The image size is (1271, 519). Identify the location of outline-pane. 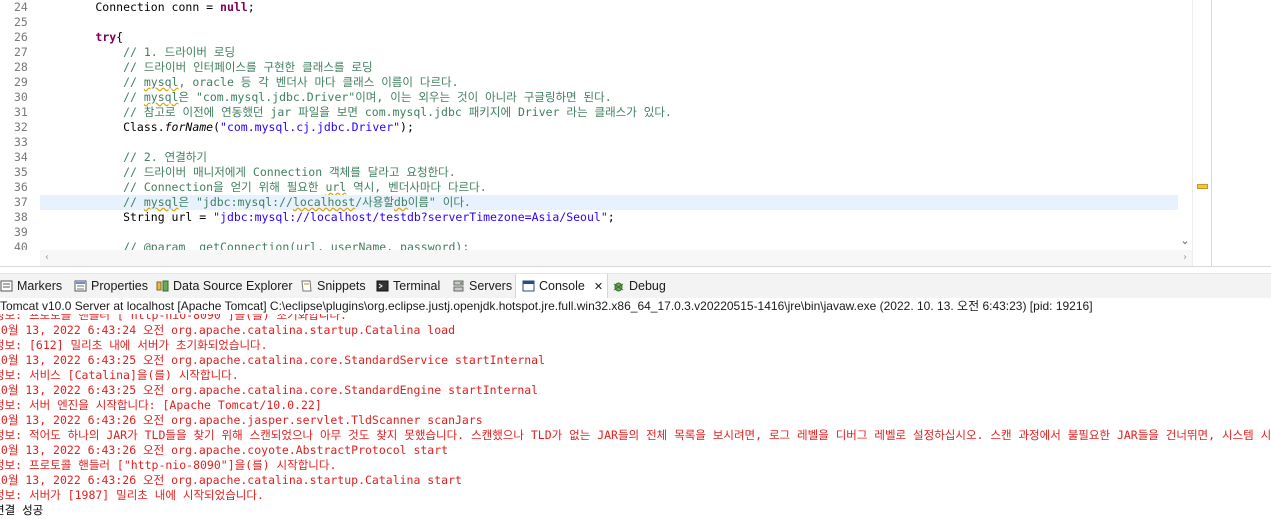
(1241, 133).